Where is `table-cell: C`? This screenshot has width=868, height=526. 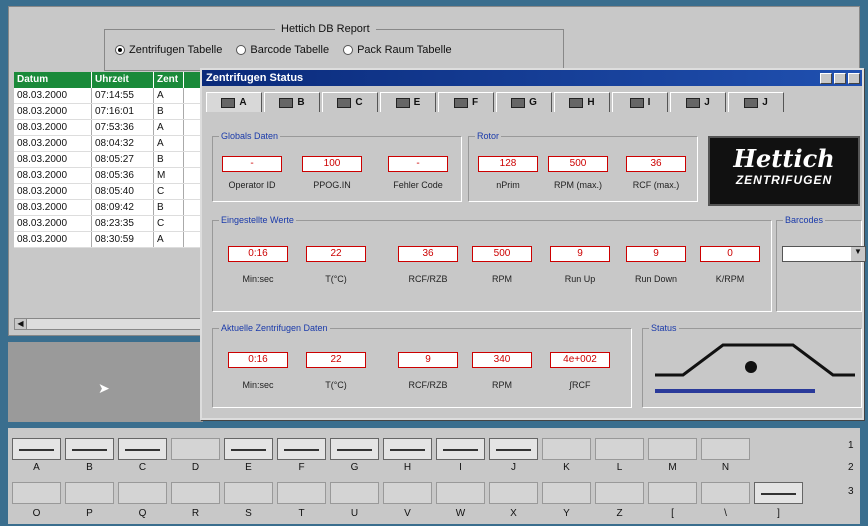 table-cell: C is located at coordinates (169, 191).